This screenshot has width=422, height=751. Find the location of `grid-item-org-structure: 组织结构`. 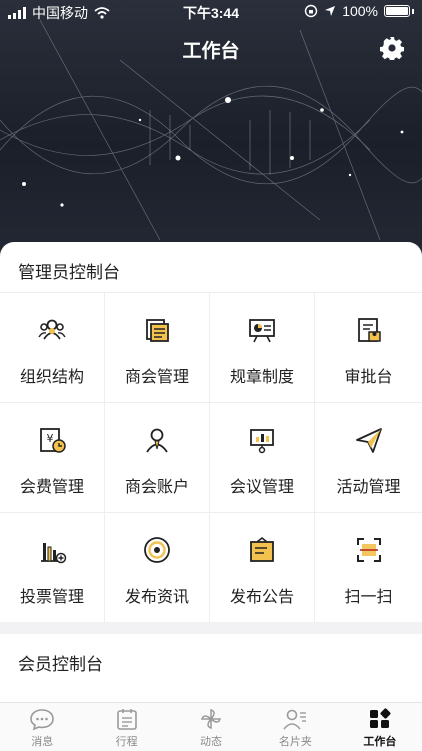

grid-item-org-structure: 组织结构 is located at coordinates (52, 348).